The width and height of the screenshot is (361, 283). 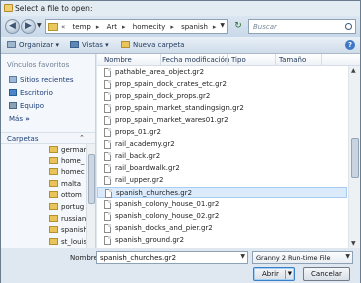 What do you see at coordinates (11, 44) in the screenshot?
I see `organize-icon` at bounding box center [11, 44].